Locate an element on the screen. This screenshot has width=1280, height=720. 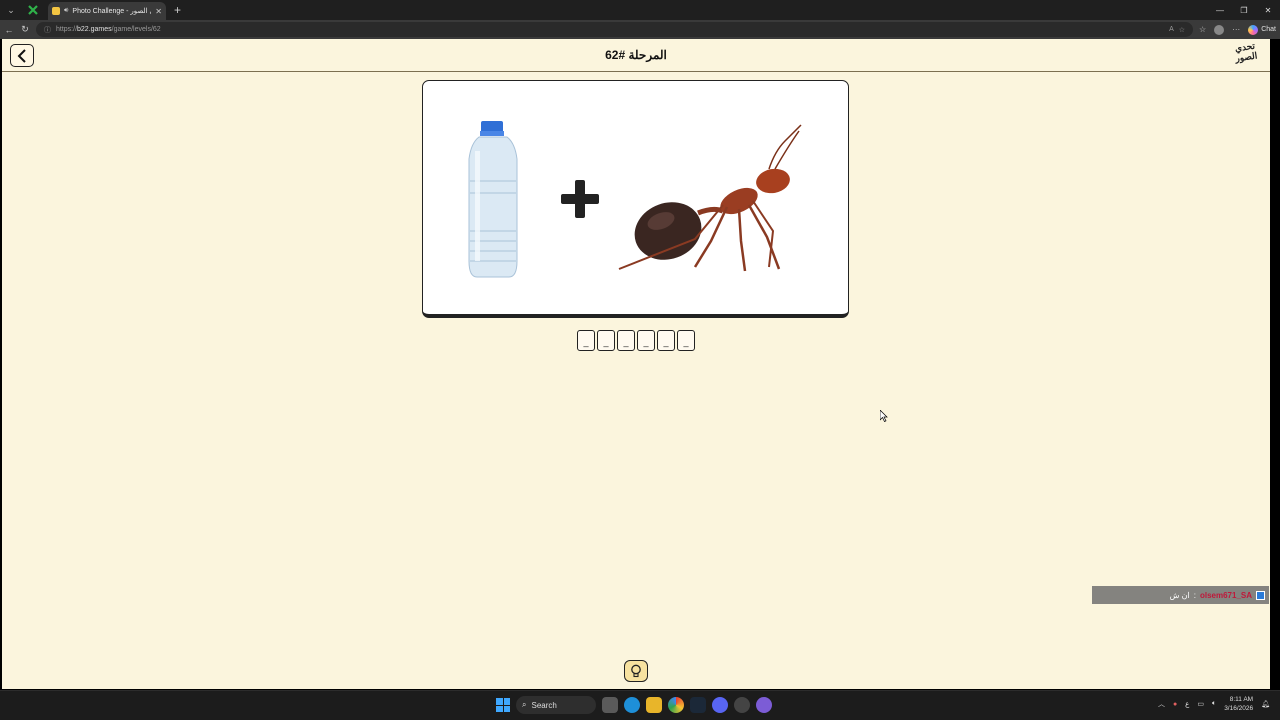
reload-icon: ↻ is located at coordinates (25, 29).